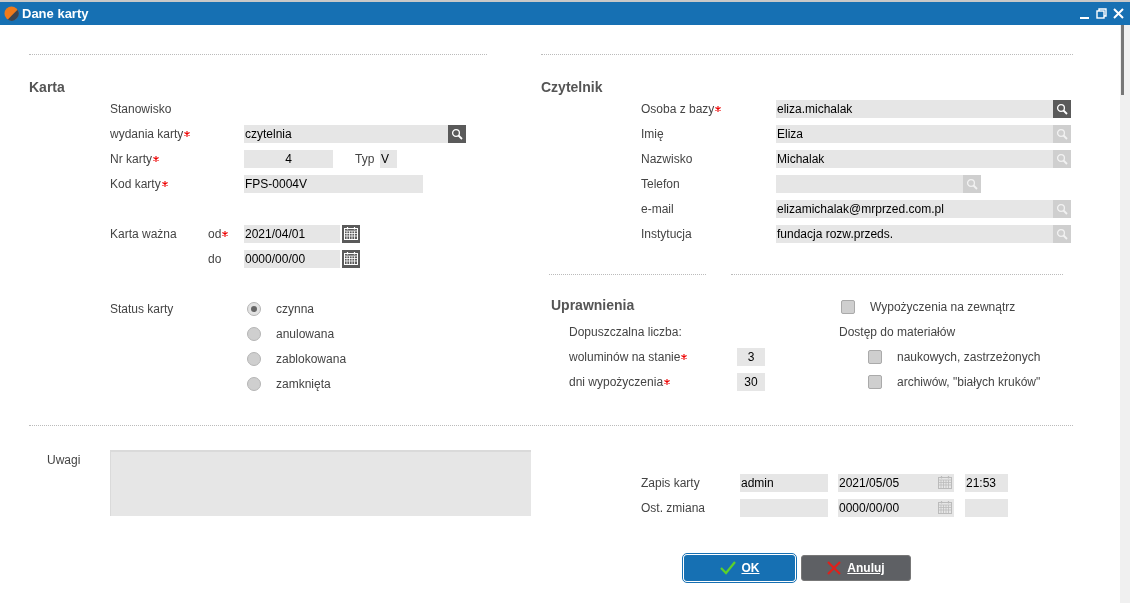 The height and width of the screenshot is (603, 1130). Describe the element at coordinates (135, 184) in the screenshot. I see `field-label: Kod karty` at that location.